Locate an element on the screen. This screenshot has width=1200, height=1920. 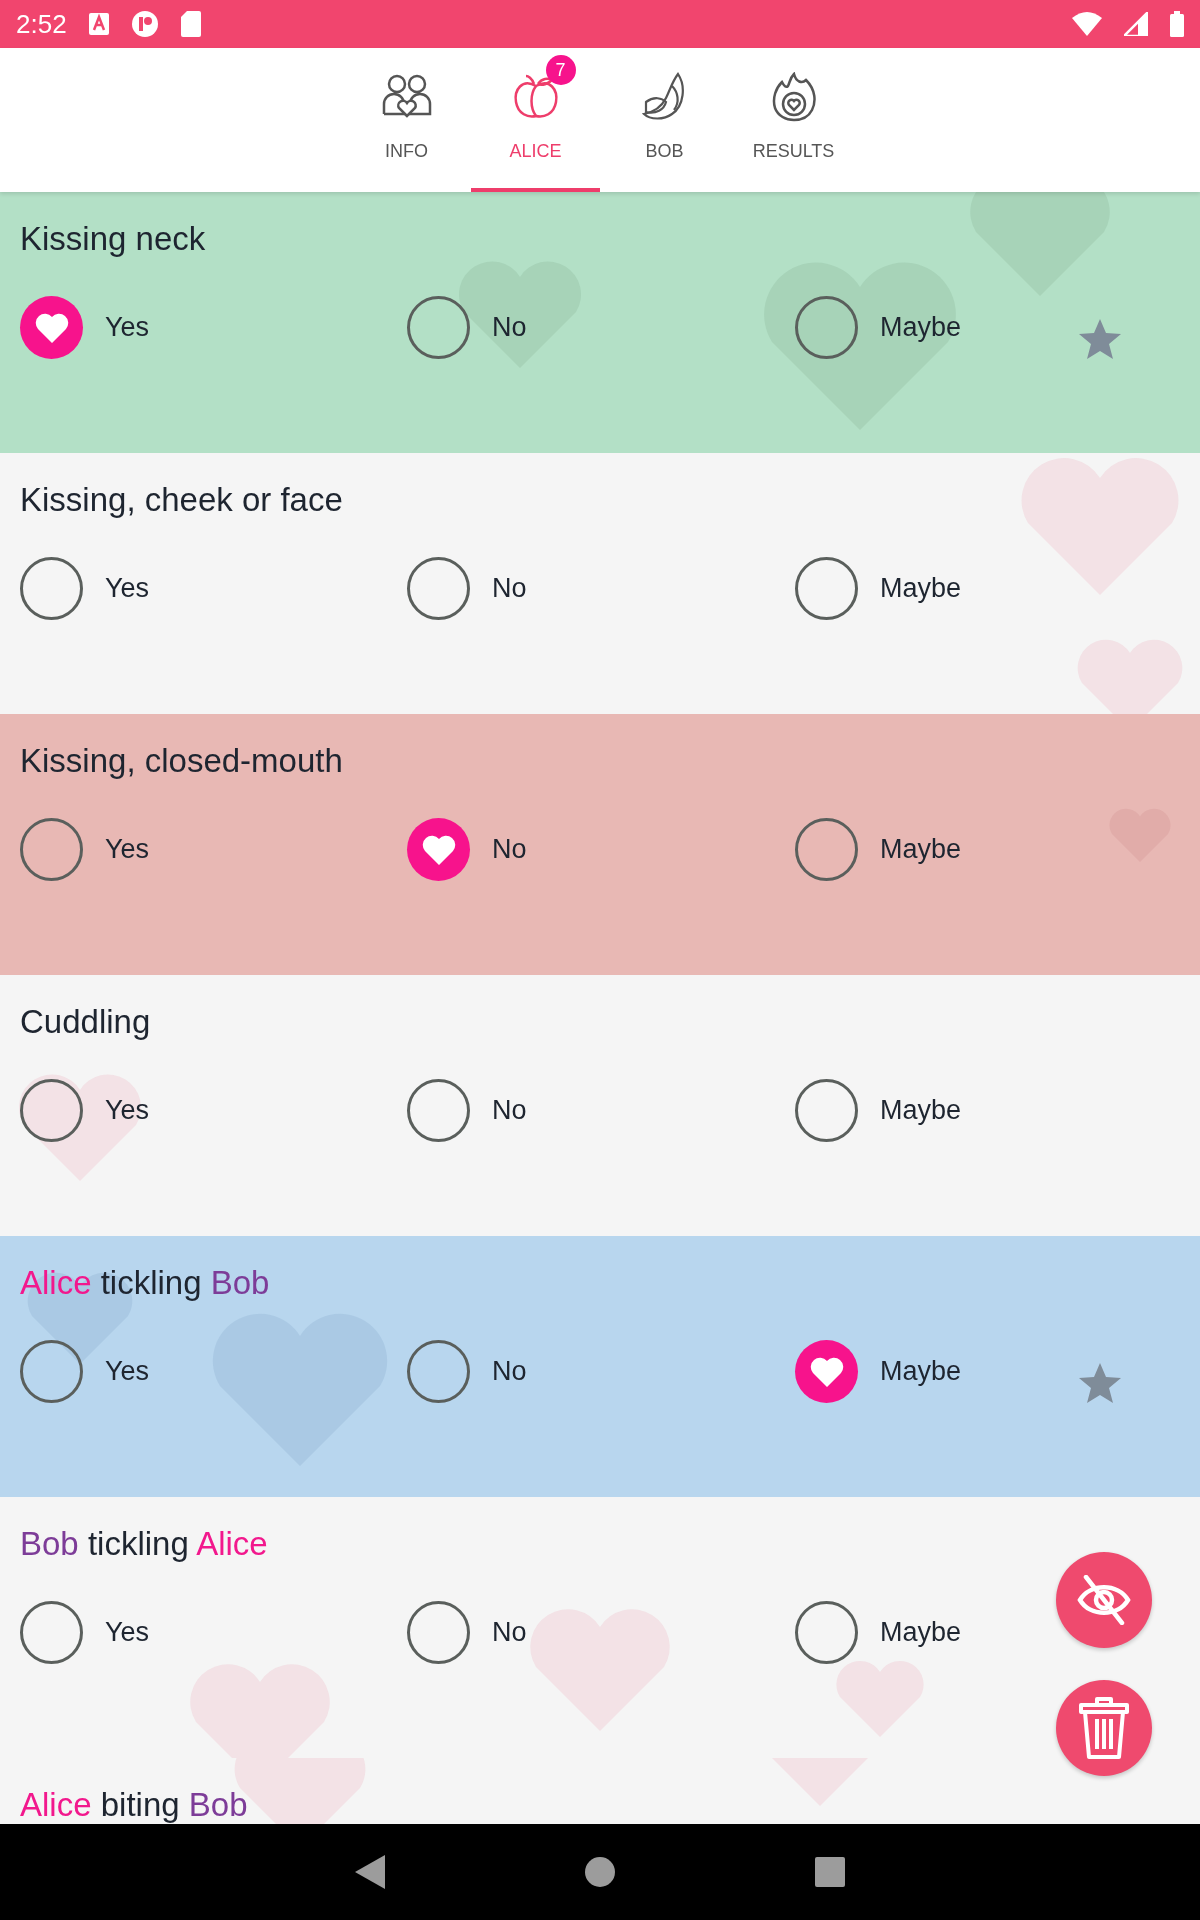
tab: INFO is located at coordinates (406, 120).